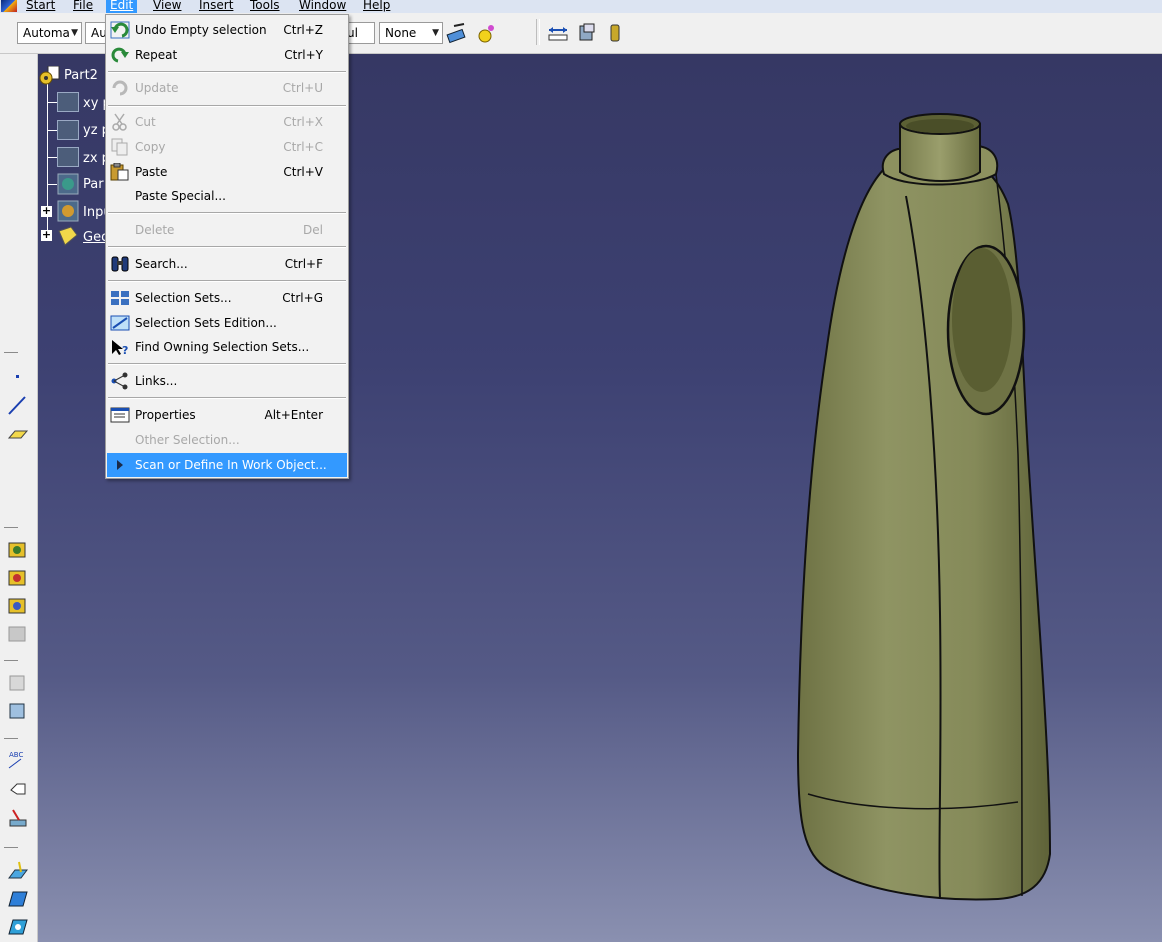  I want to click on measure-inertia-icon, so click(615, 33).